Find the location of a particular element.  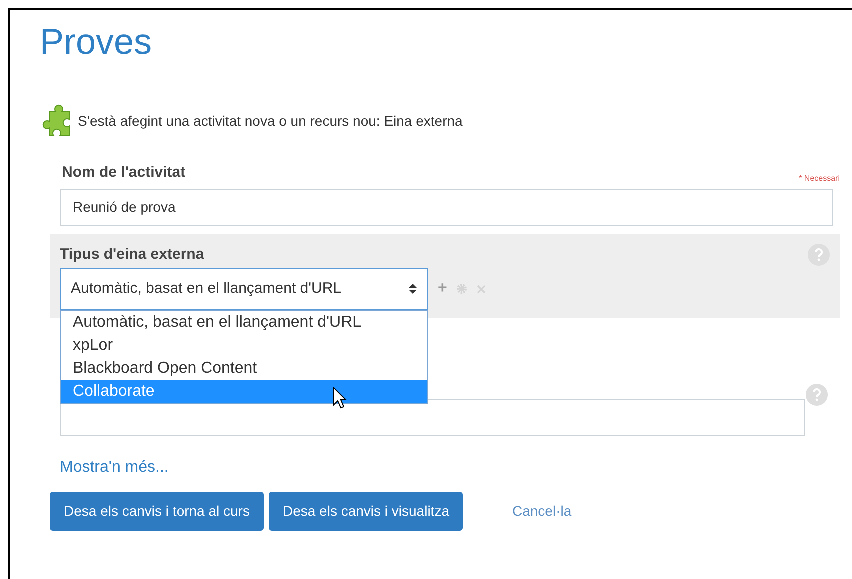

sort-arrows-icon is located at coordinates (413, 289).